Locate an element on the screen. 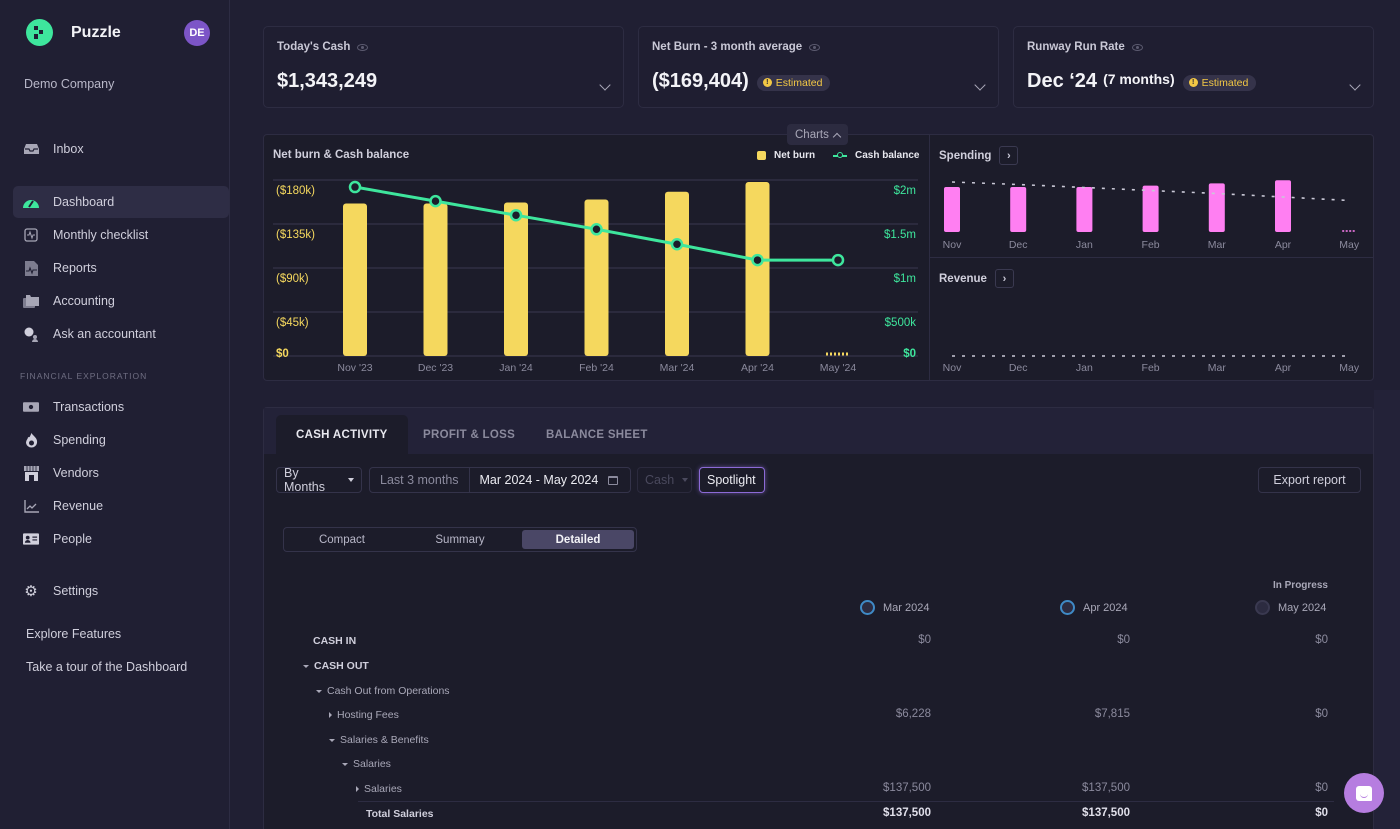 This screenshot has height=829, width=1400. sidebar-item-monthly-checklist: Monthly checklist is located at coordinates (121, 235).